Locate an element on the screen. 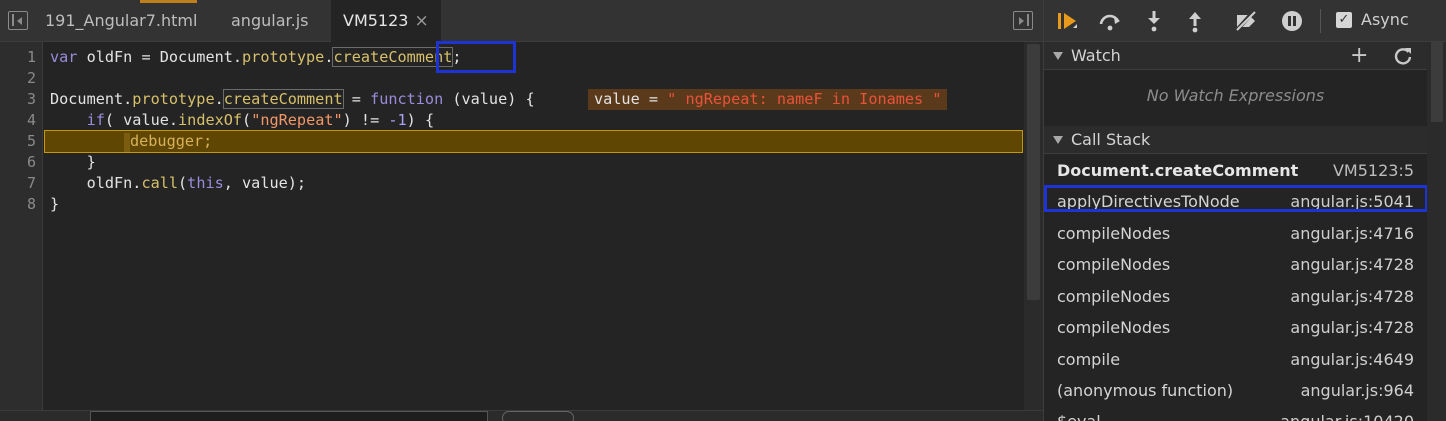 The image size is (1446, 421). line-number: 4 is located at coordinates (21, 120).